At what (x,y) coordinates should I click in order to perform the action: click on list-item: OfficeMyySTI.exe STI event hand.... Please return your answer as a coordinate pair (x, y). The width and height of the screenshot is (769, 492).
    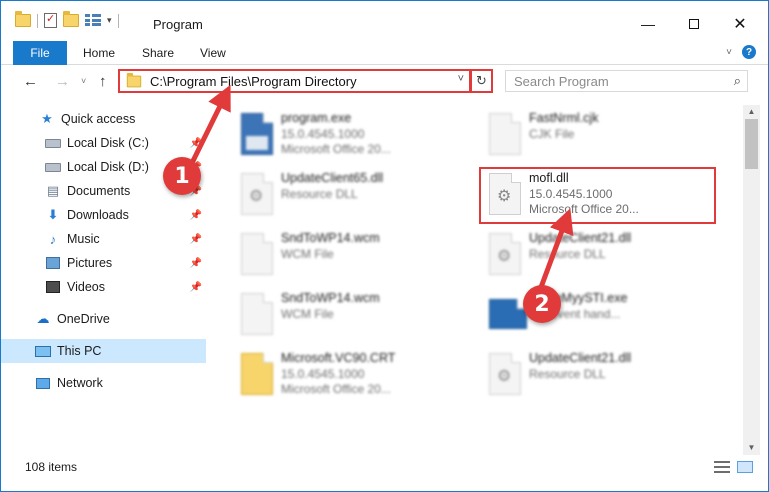
    Looking at the image, I should click on (601, 319).